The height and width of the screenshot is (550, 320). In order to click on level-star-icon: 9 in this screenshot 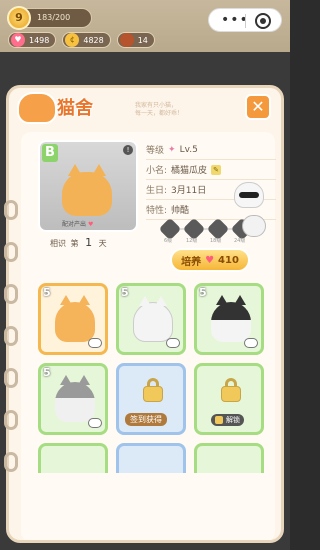, I will do `click(19, 18)`.